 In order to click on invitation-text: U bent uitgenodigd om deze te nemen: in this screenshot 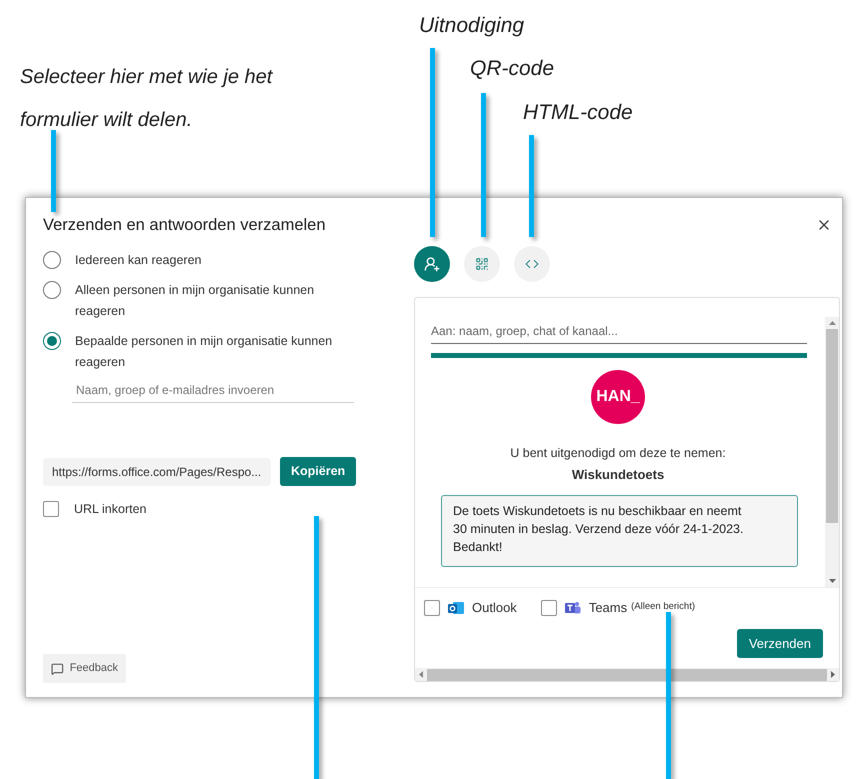, I will do `click(618, 453)`.